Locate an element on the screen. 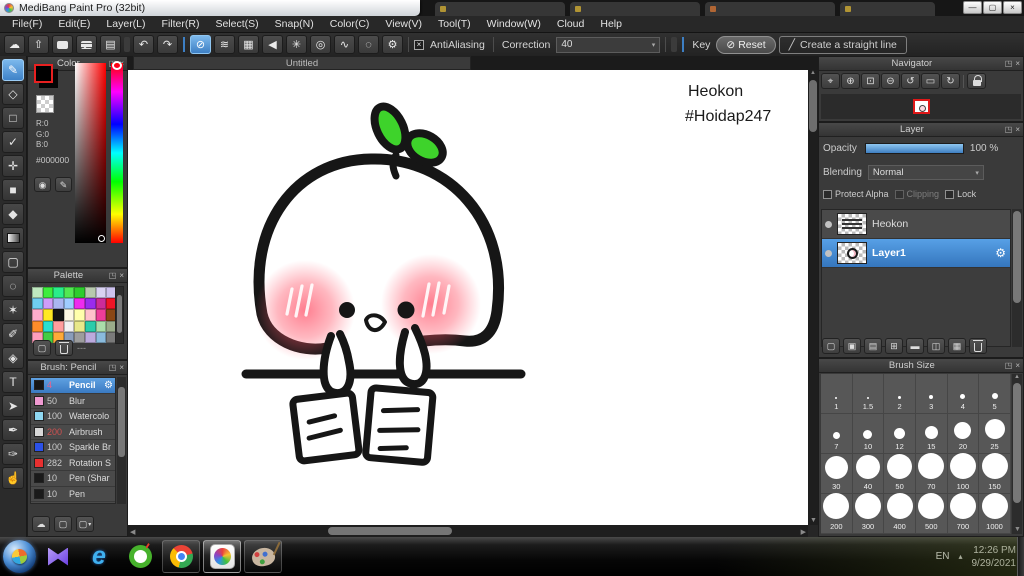 Image resolution: width=1024 pixels, height=576 pixels. brush-list-item: 10 Pen (Shar is located at coordinates (73, 479).